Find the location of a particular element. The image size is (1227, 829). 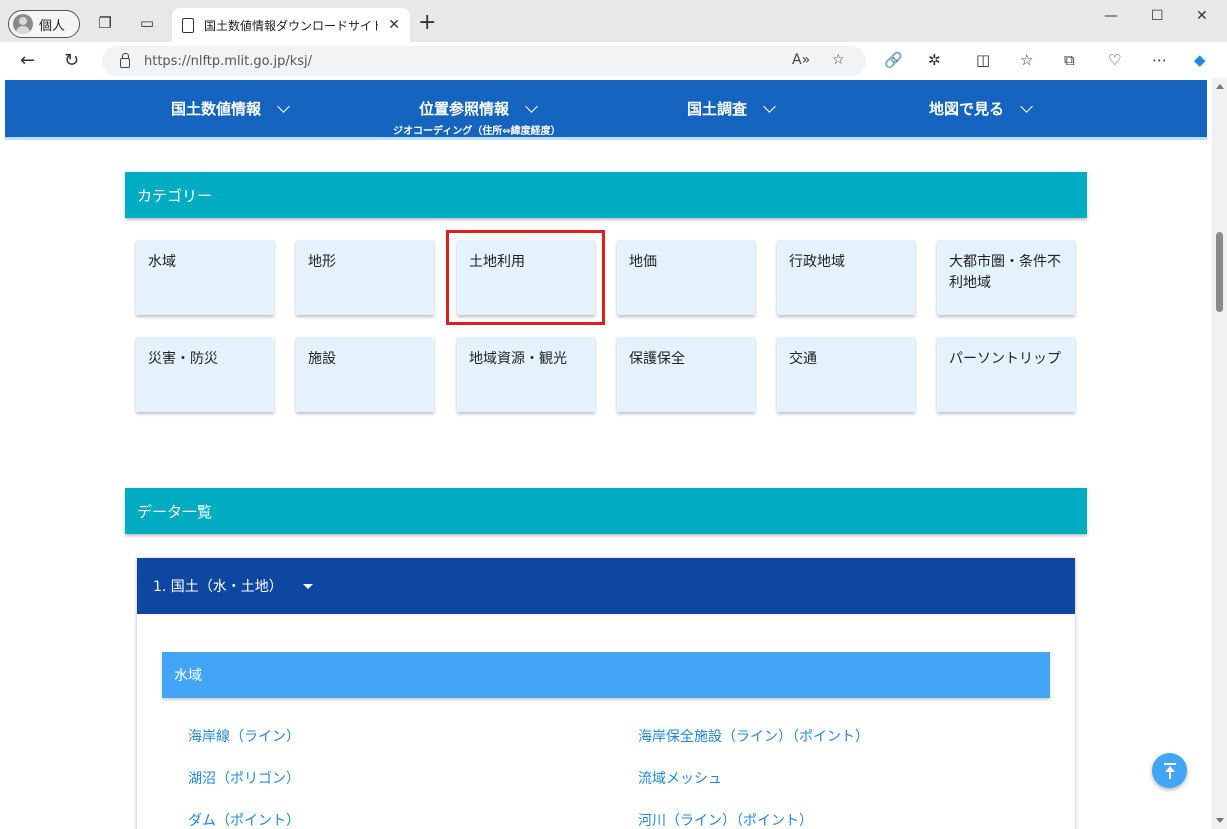

browser-essentials-icon: ♡ is located at coordinates (1114, 60).